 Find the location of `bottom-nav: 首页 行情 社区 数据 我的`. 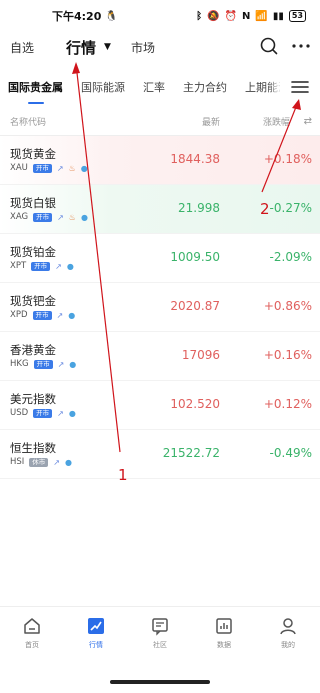

bottom-nav: 首页 行情 社区 数据 我的 is located at coordinates (160, 632).